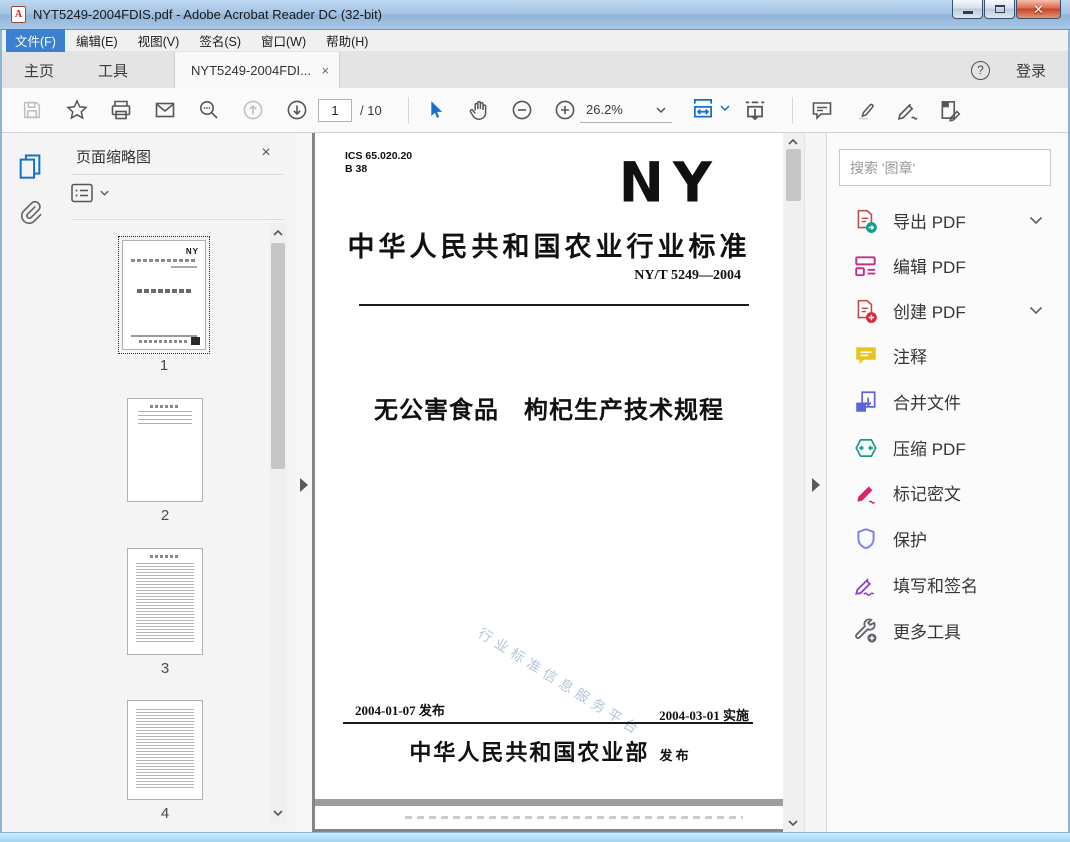 The image size is (1070, 842). I want to click on menu-edit: 编辑(E), so click(97, 41).